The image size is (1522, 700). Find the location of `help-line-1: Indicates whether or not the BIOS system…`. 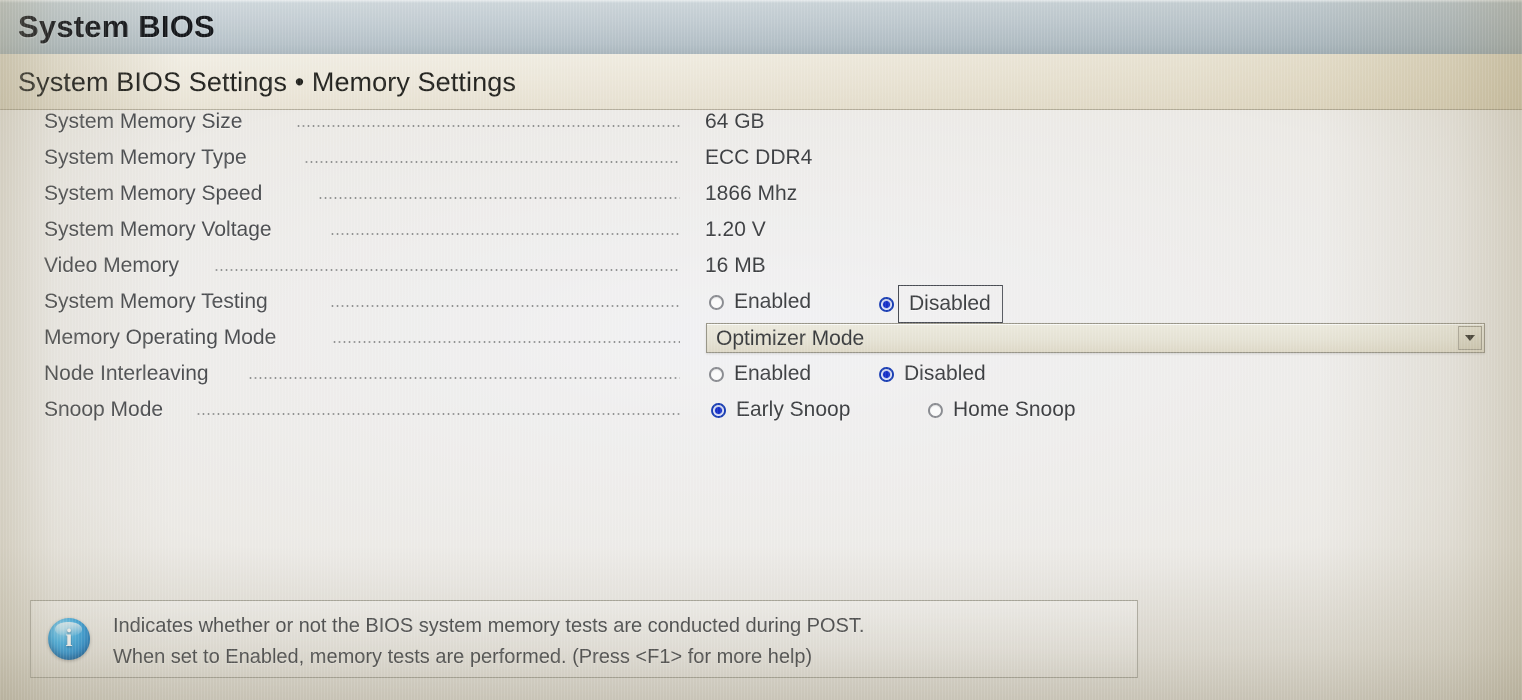

help-line-1: Indicates whether or not the BIOS system… is located at coordinates (489, 626).